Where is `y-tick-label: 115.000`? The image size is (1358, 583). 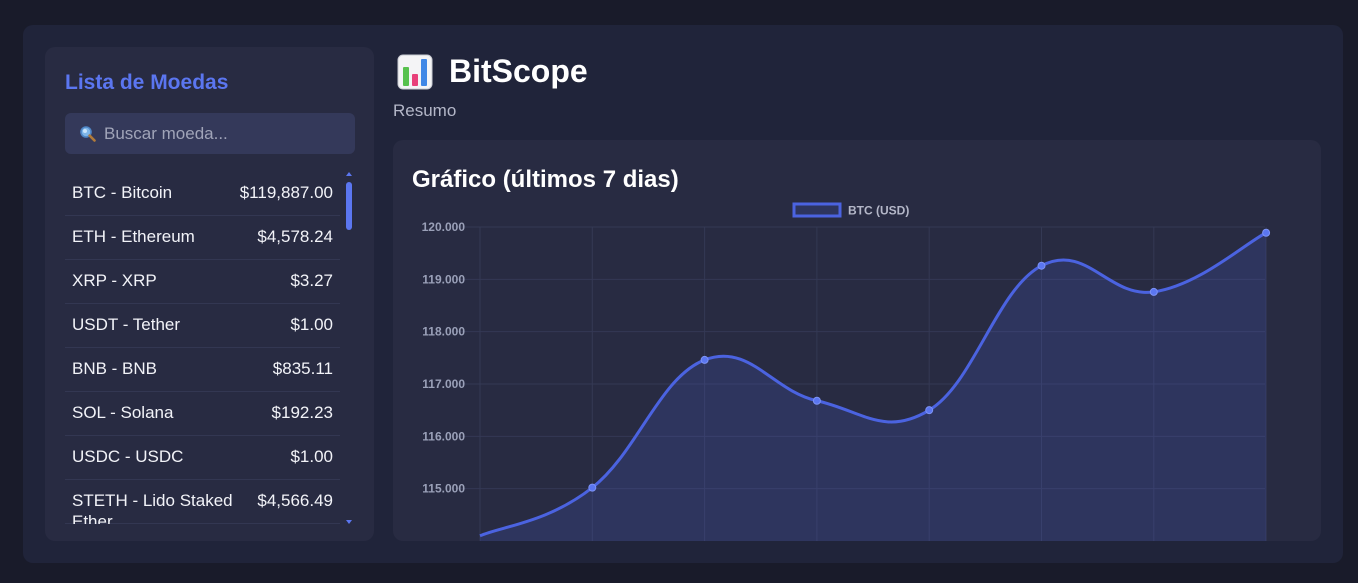 y-tick-label: 115.000 is located at coordinates (443, 489).